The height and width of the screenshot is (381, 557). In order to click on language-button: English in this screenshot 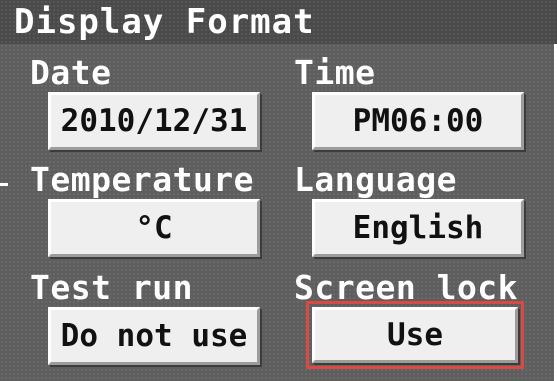, I will do `click(418, 228)`.